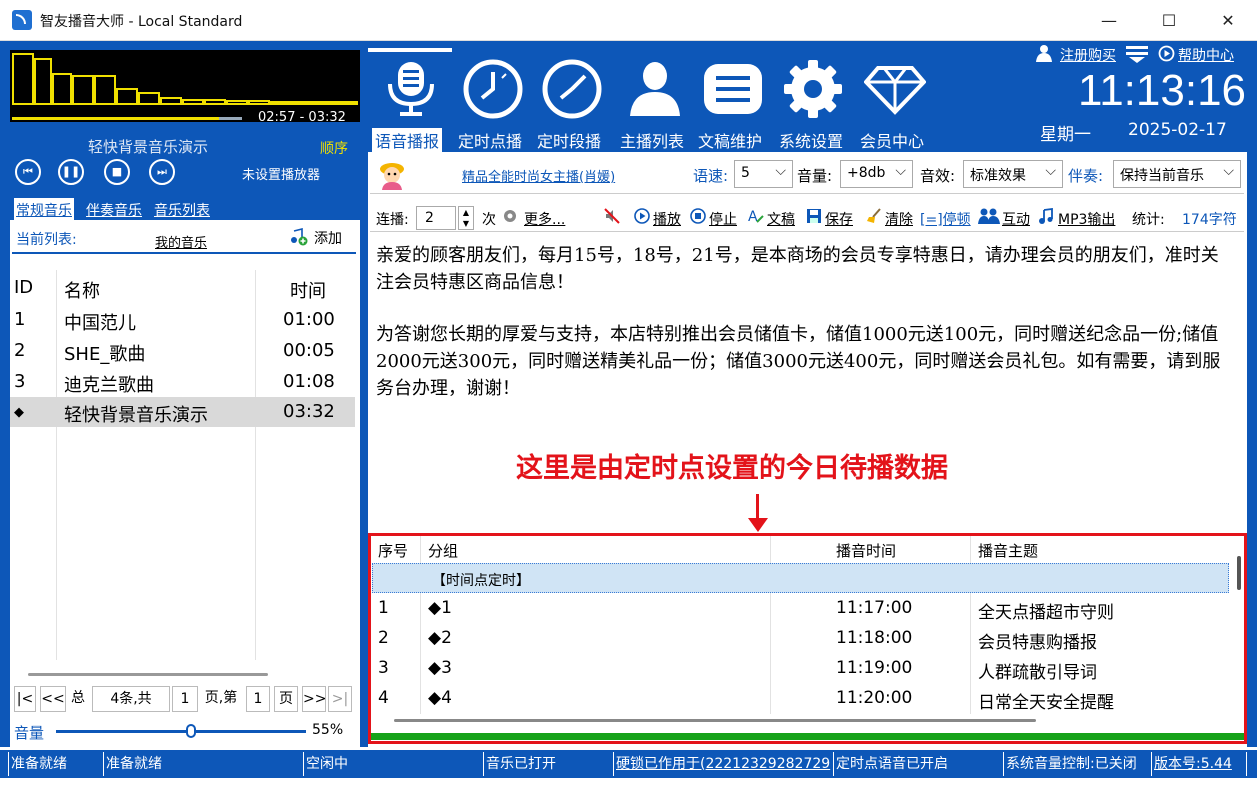 The width and height of the screenshot is (1257, 788). What do you see at coordinates (182, 320) in the screenshot?
I see `table-row: 1 中国范儿 01:00` at bounding box center [182, 320].